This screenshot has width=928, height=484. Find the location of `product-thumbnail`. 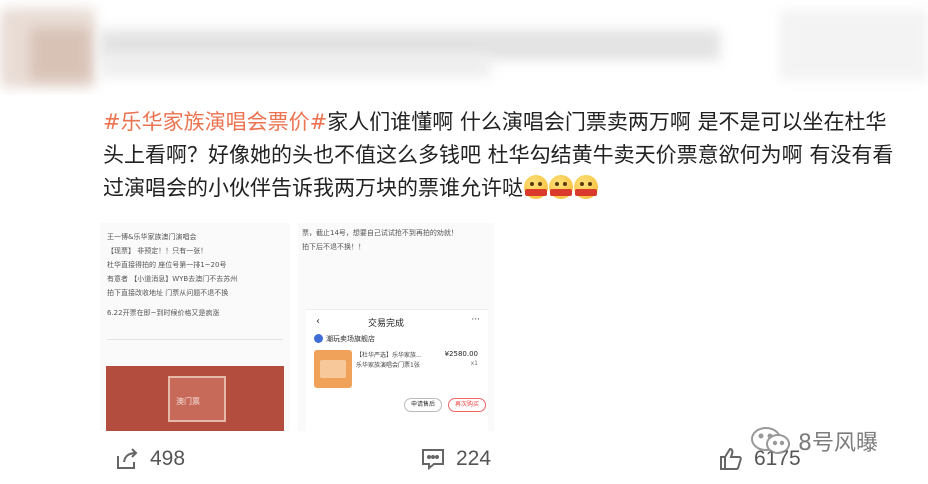

product-thumbnail is located at coordinates (333, 369).